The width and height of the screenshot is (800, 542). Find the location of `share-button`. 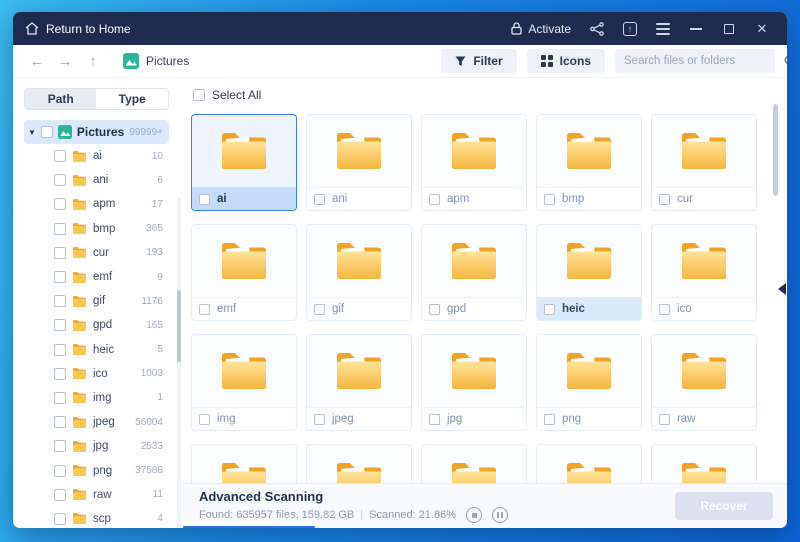

share-button is located at coordinates (597, 29).